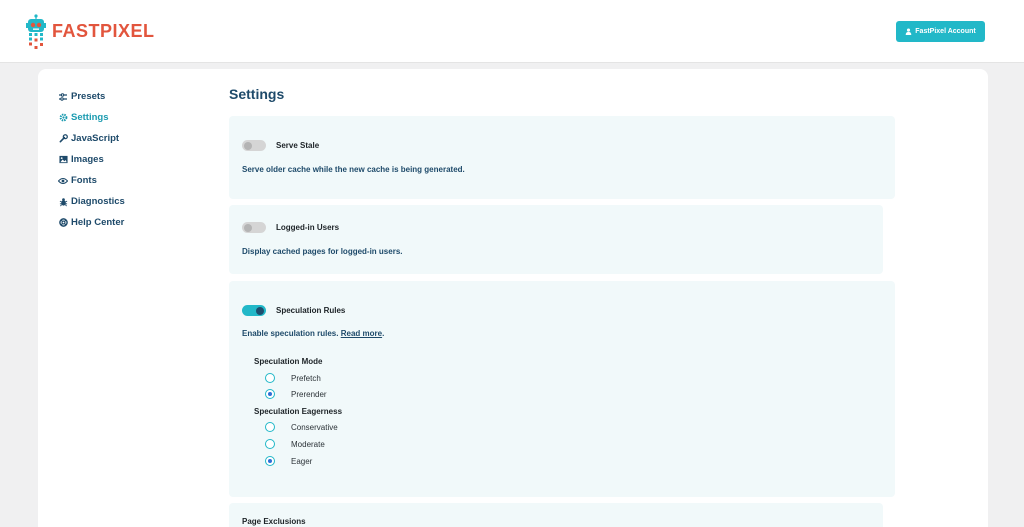 The width and height of the screenshot is (1024, 527). I want to click on radio-conservative, so click(270, 427).